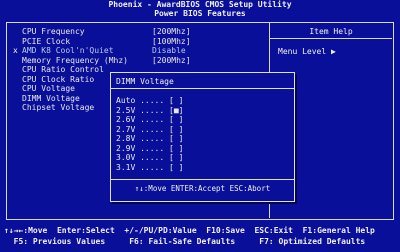 This screenshot has width=400, height=252. What do you see at coordinates (145, 81) in the screenshot?
I see `dialog-title: DIMM Voltage` at bounding box center [145, 81].